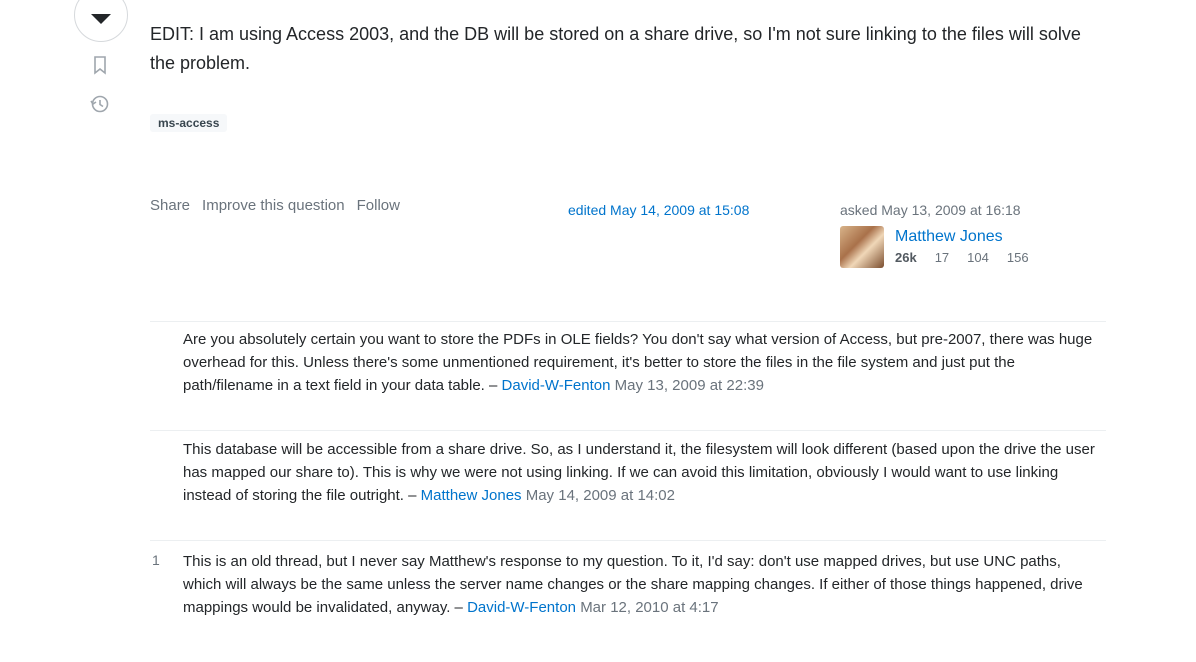  I want to click on comment-date-link: May 13, 2009 at 22:39, so click(689, 385).